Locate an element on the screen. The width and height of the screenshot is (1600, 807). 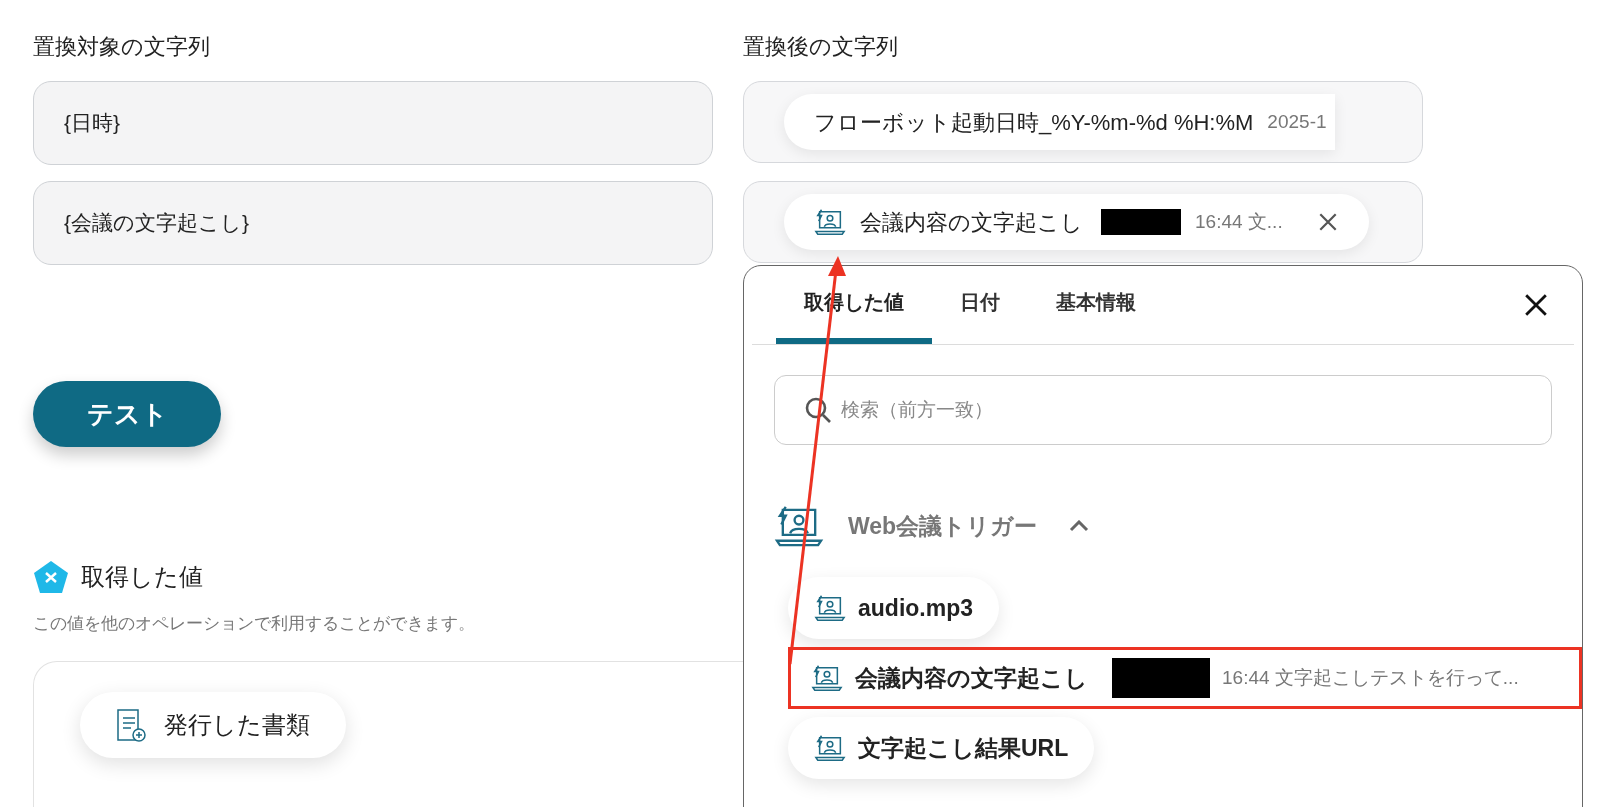
tab: 日付 is located at coordinates (980, 304).